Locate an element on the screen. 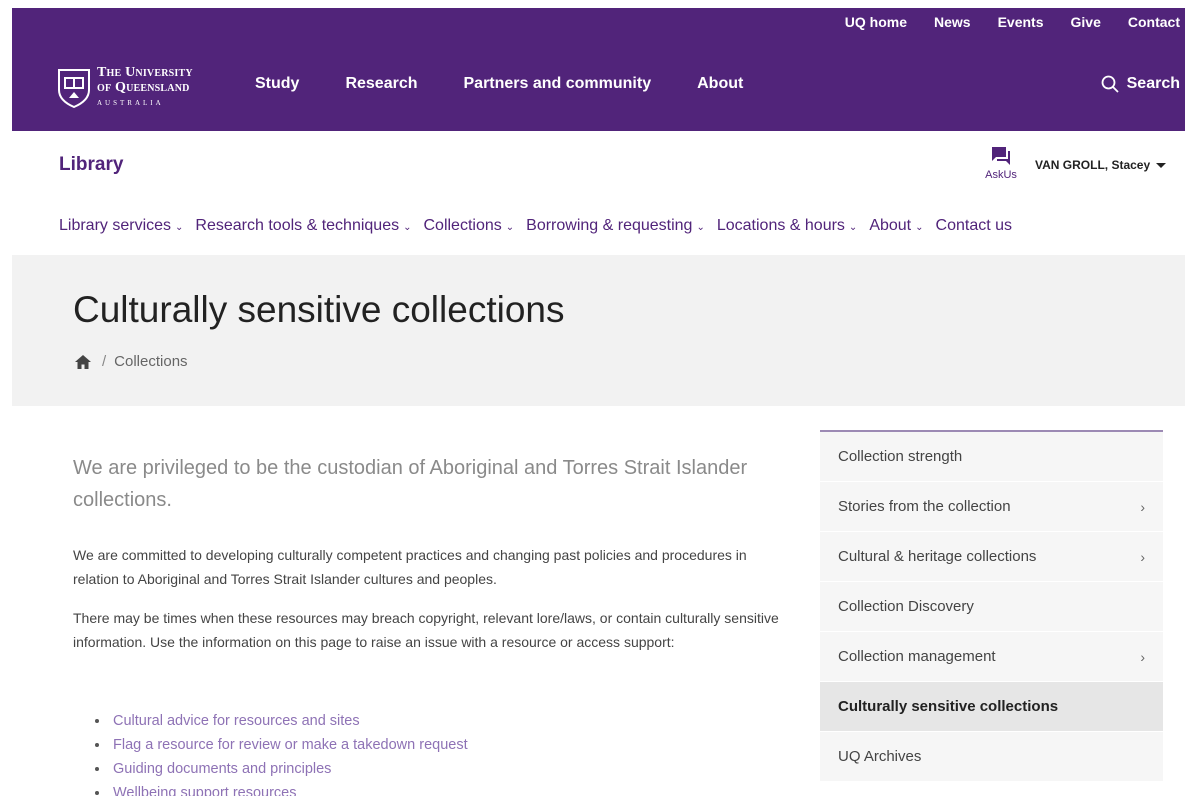 The image size is (1185, 796). caret-down-icon is located at coordinates (1161, 165).